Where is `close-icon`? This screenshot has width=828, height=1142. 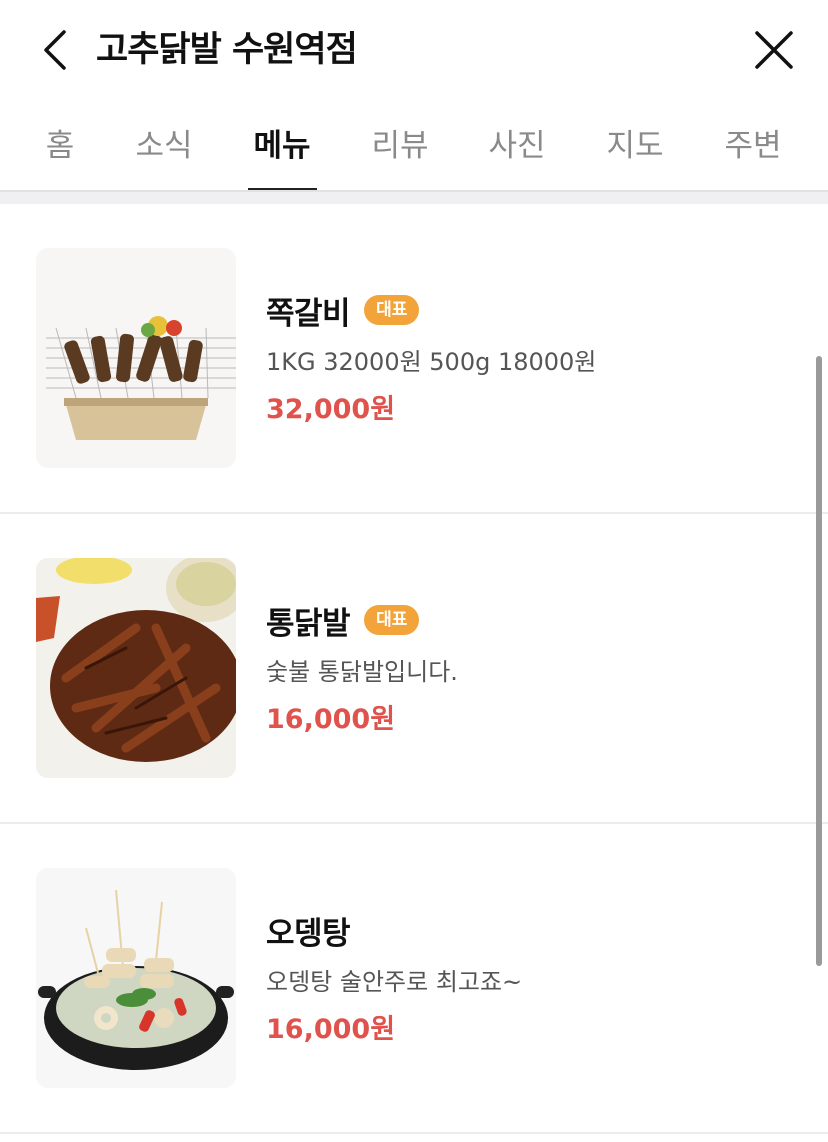
close-icon is located at coordinates (774, 50).